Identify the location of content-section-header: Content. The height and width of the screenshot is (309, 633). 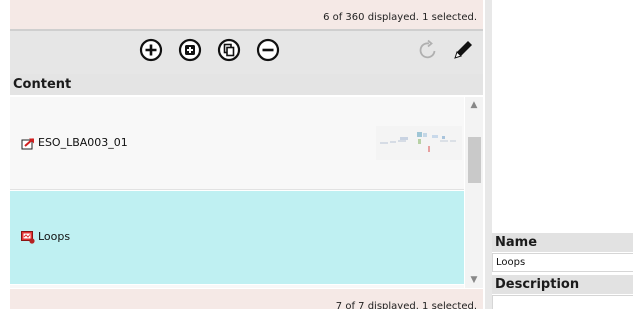
(246, 84).